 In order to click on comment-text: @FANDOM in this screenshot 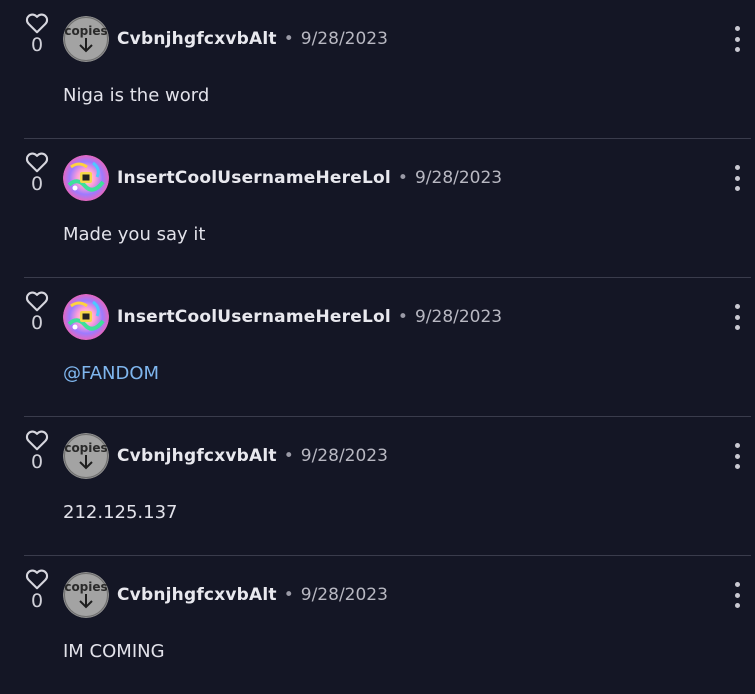, I will do `click(111, 373)`.